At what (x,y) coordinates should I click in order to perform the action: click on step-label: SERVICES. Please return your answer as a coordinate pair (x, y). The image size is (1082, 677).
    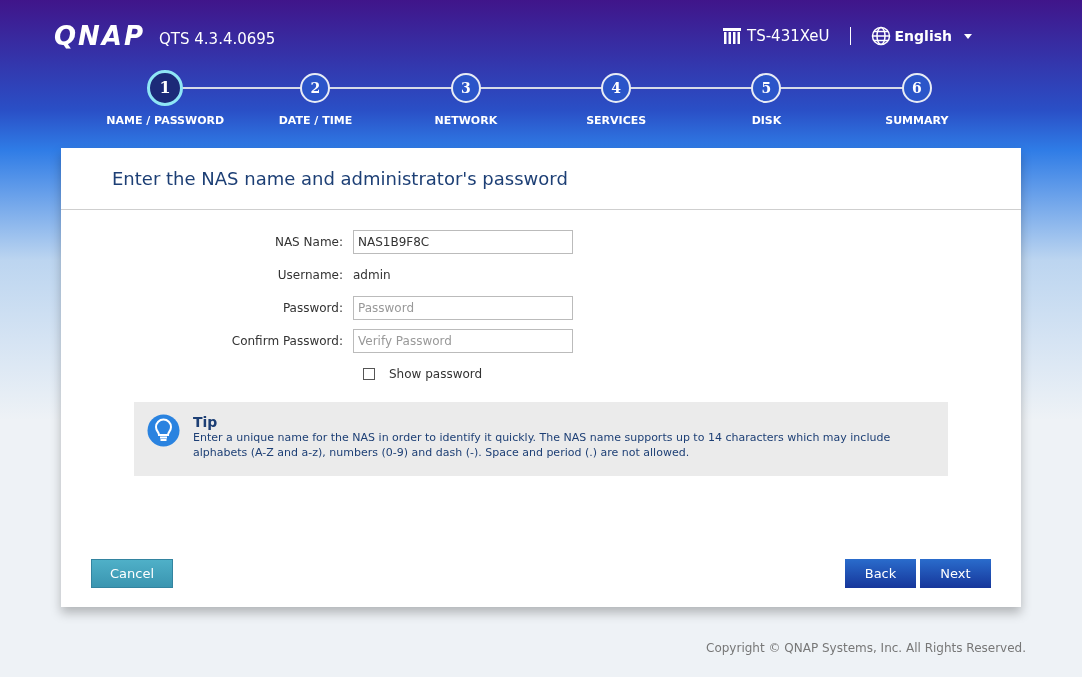
    Looking at the image, I should click on (616, 121).